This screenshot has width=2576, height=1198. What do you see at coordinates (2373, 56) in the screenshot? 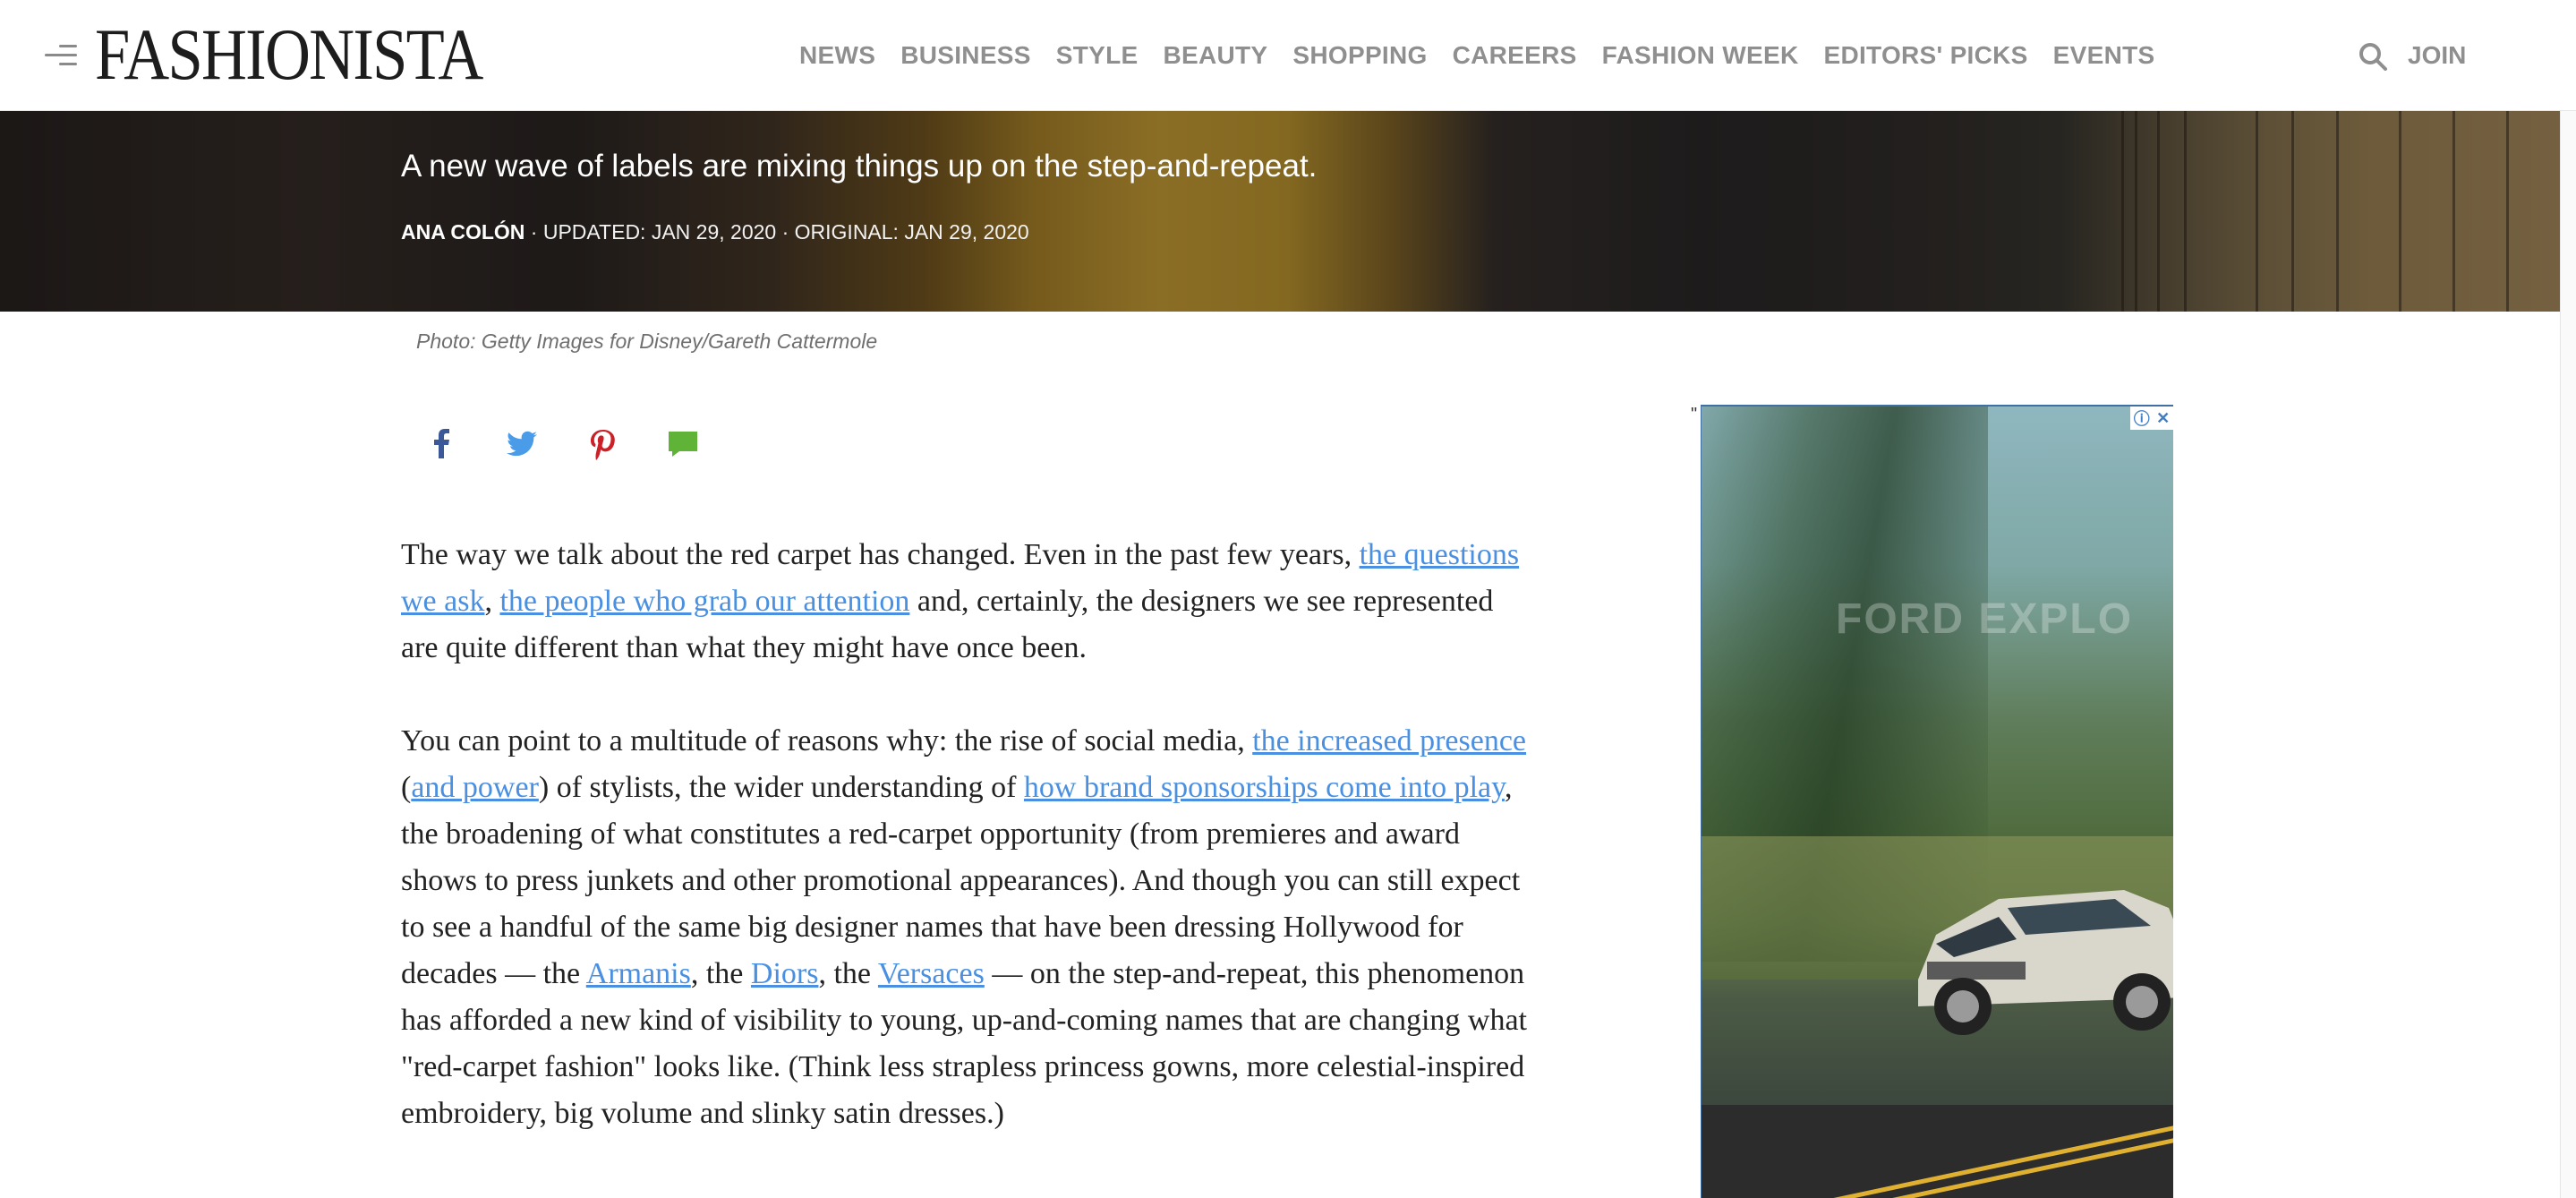
I see `search-icon` at bounding box center [2373, 56].